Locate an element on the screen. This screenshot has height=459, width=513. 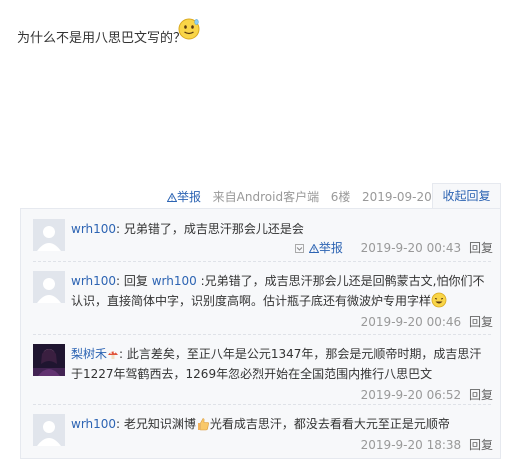
post-report-link: 举报 is located at coordinates (184, 197).